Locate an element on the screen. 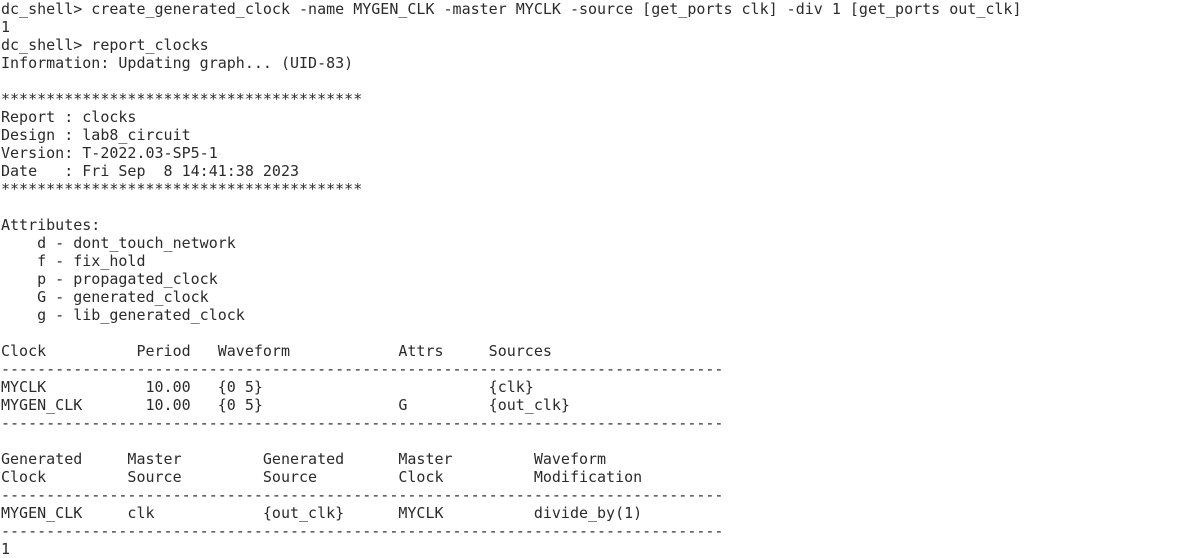 The height and width of the screenshot is (558, 1187). attribute-item: p - propagated_clock is located at coordinates (109, 279).